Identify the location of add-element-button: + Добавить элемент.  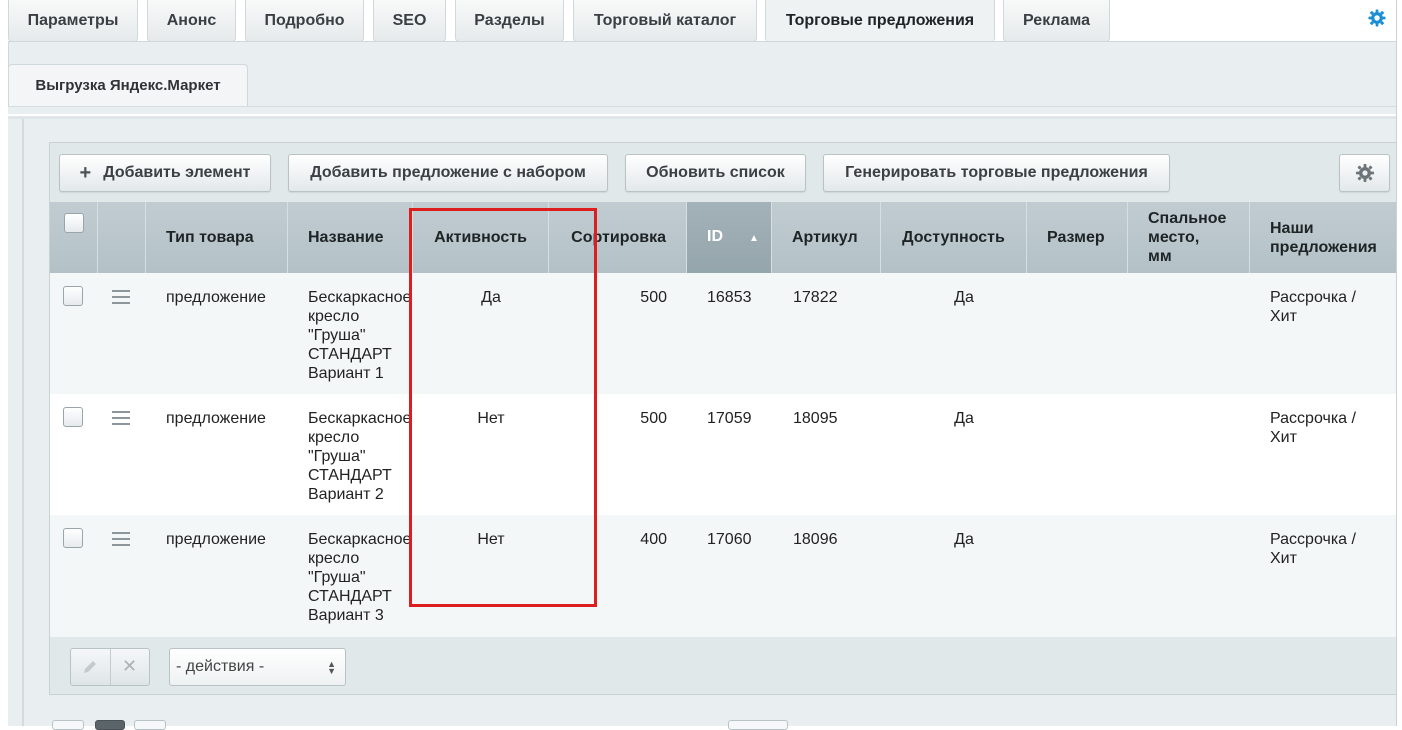
(165, 173).